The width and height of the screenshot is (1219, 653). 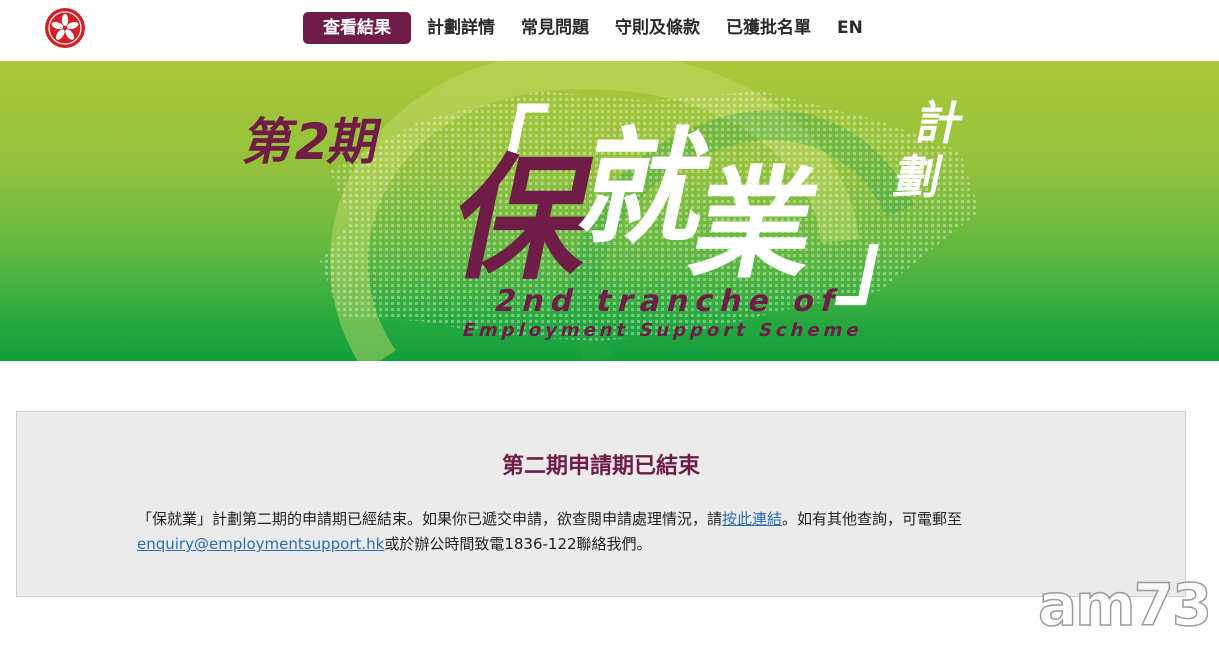 I want to click on hksar-bauhinia-emblem-icon, so click(x=65, y=28).